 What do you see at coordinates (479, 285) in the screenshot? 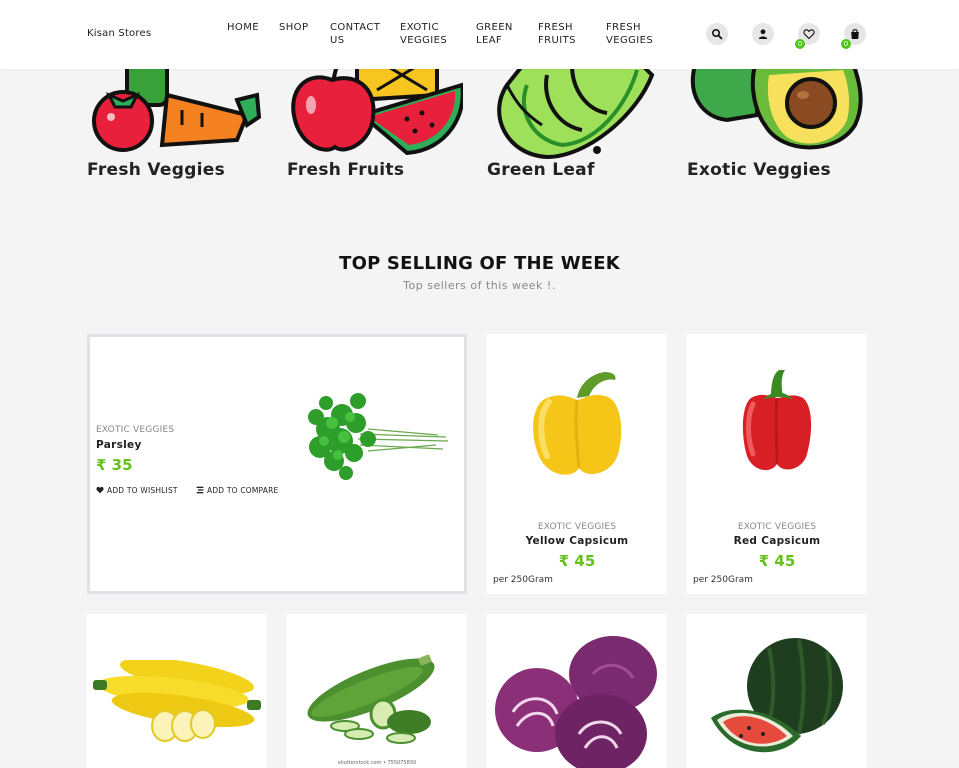
I see `section-subtitle: Top sellers of this week !.` at bounding box center [479, 285].